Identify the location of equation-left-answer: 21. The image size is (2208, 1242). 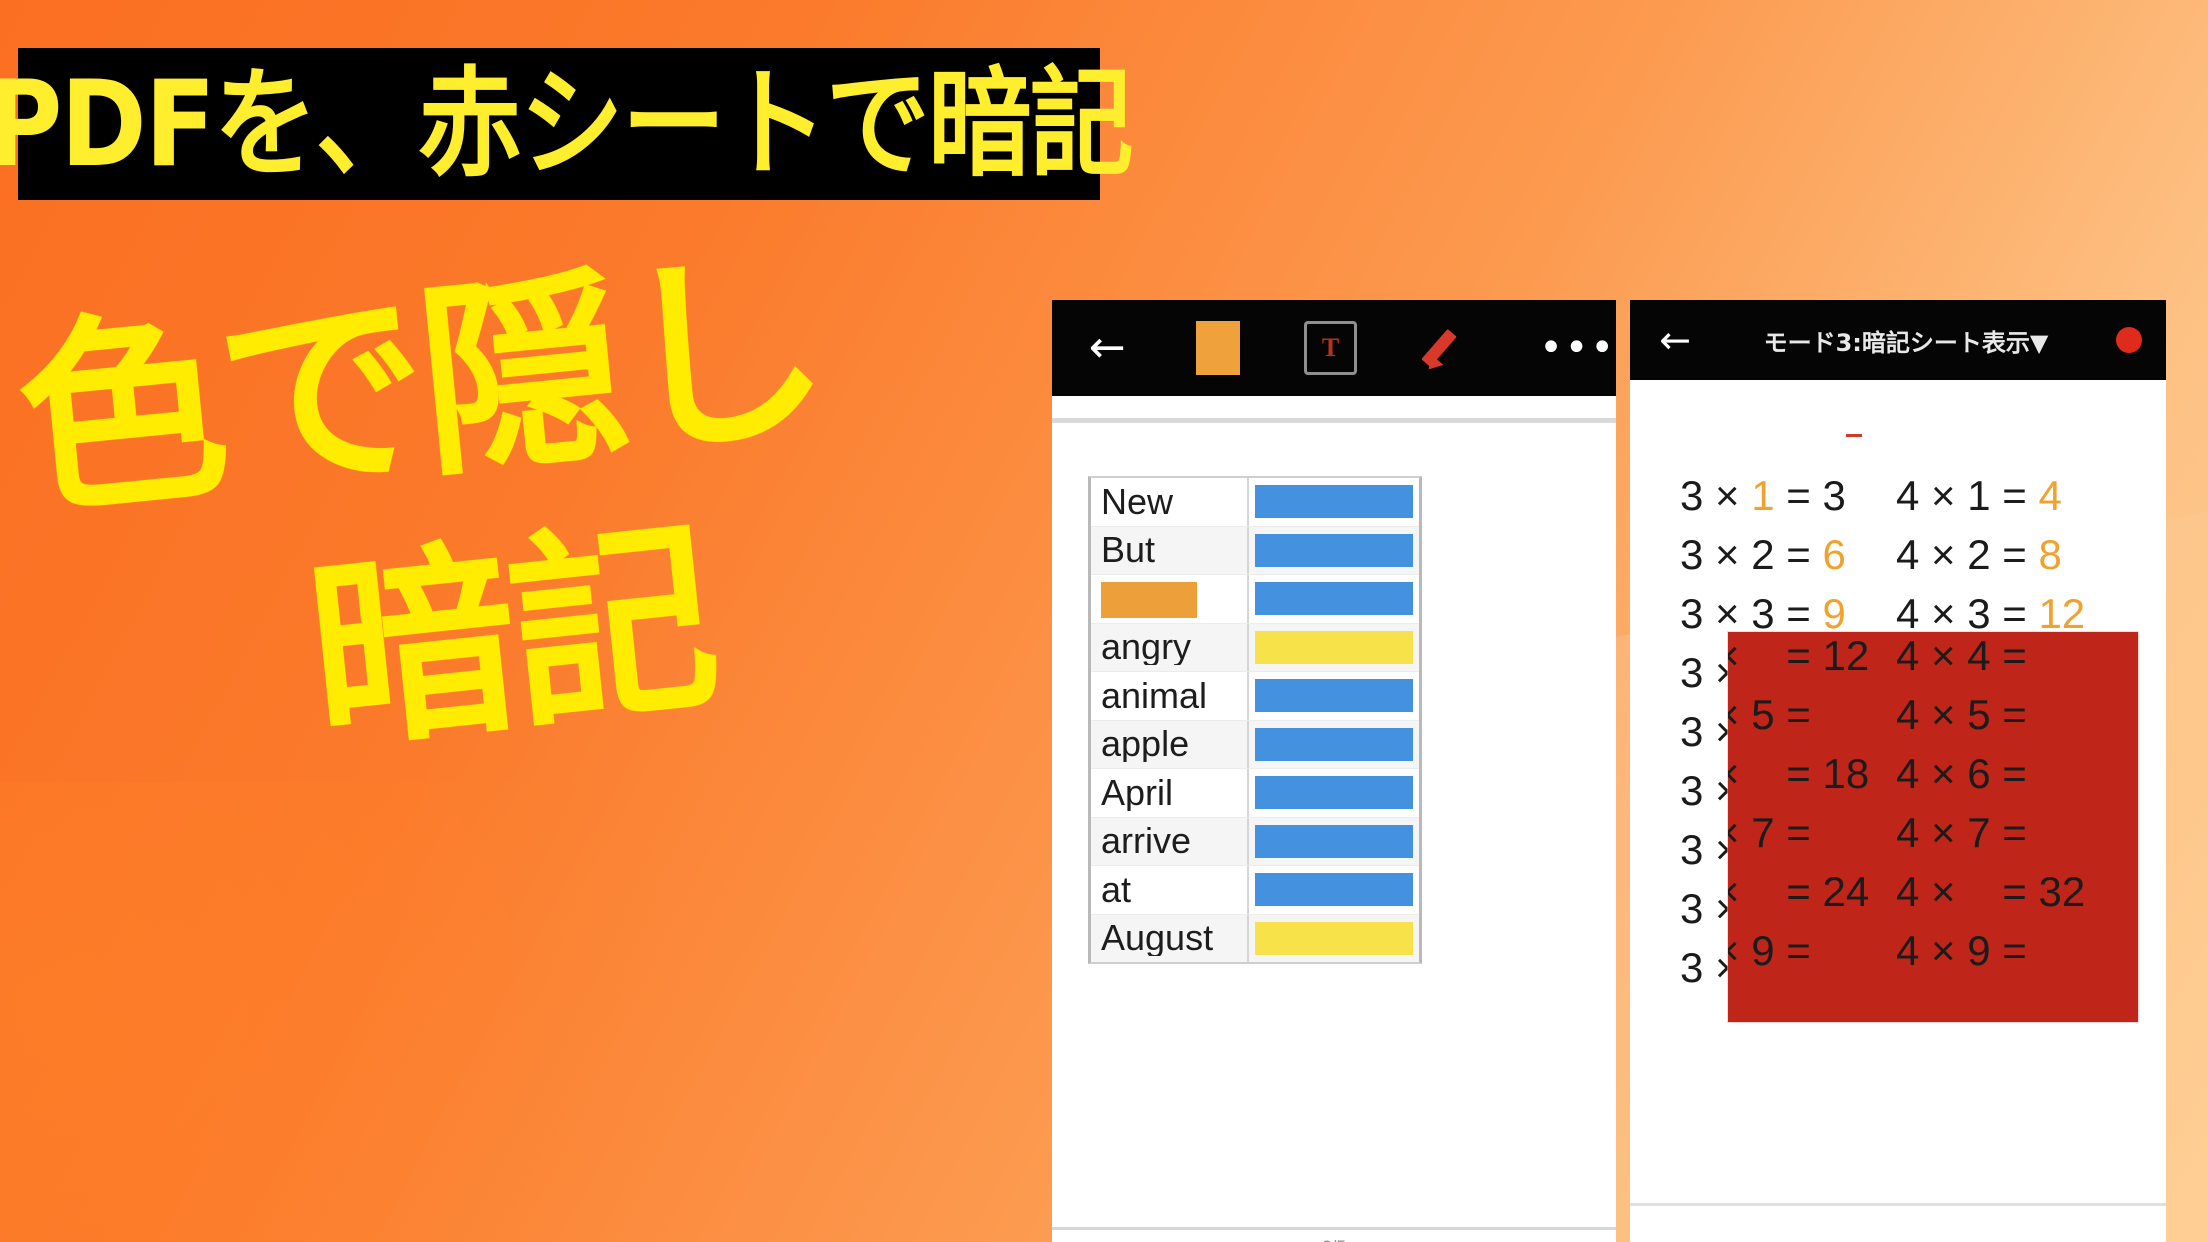
(1845, 832).